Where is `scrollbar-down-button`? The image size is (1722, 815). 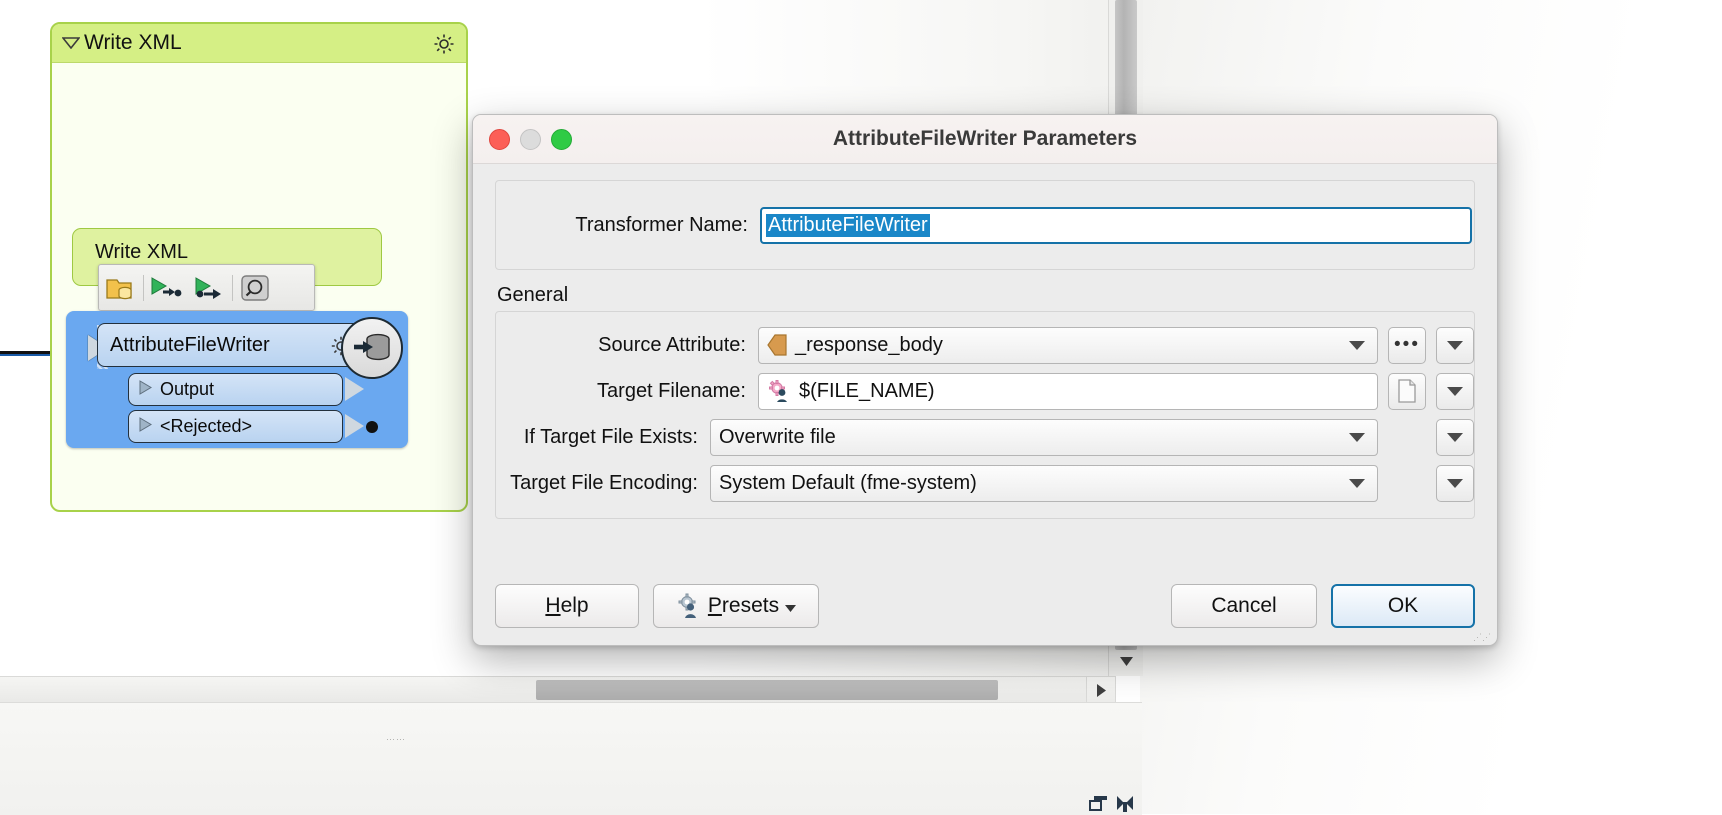 scrollbar-down-button is located at coordinates (1126, 661).